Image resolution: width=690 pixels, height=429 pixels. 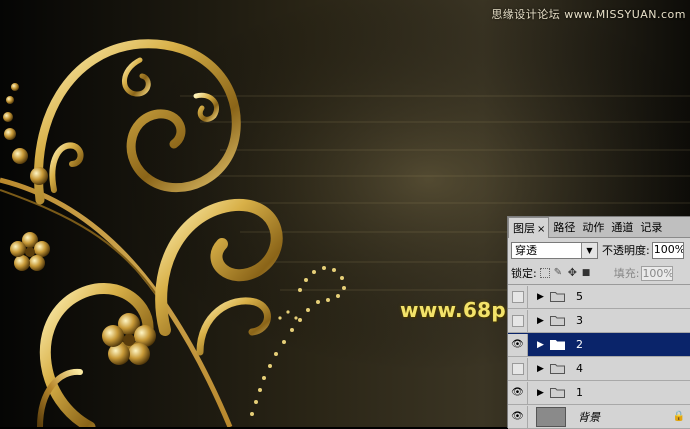 I want to click on fill-input: 100%, so click(x=657, y=273).